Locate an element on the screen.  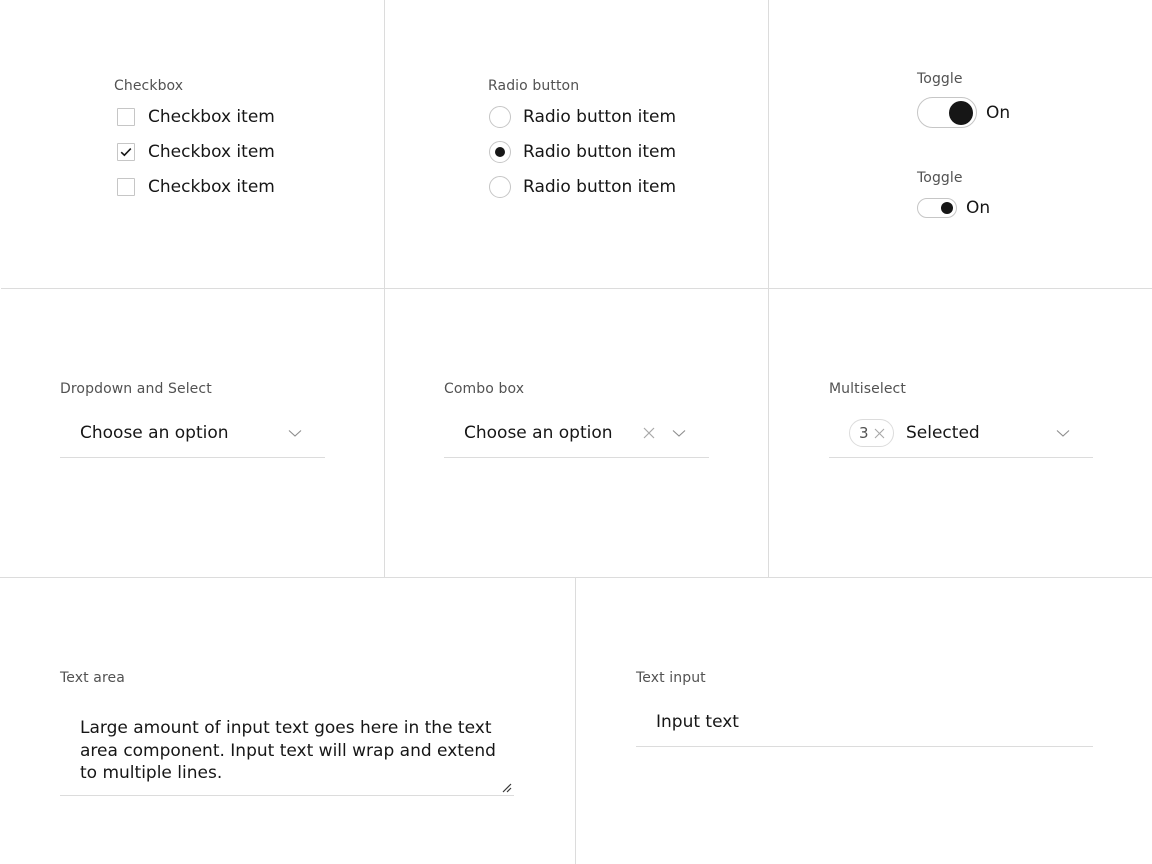
checkbox-checked is located at coordinates (126, 152).